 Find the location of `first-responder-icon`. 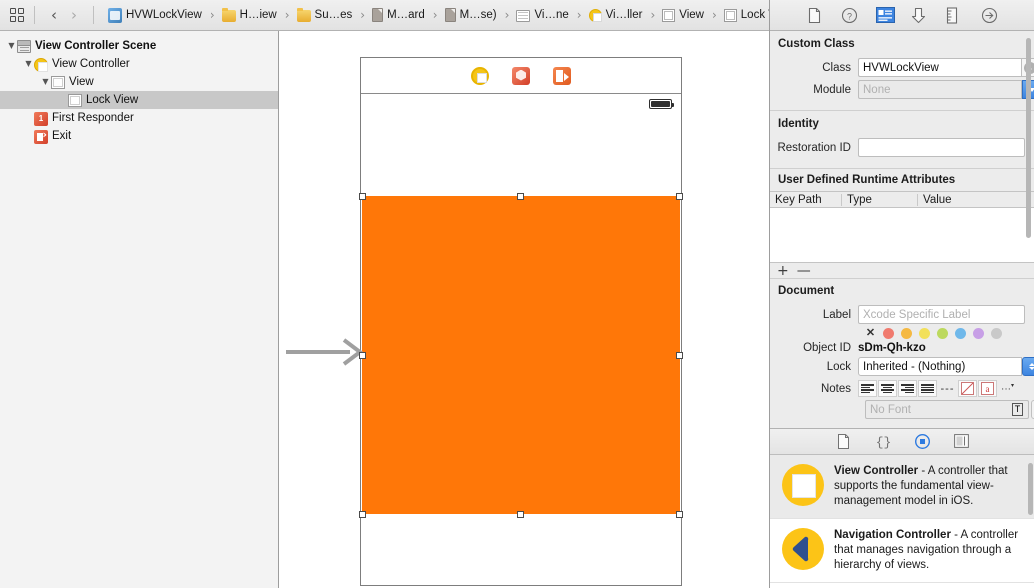

first-responder-icon is located at coordinates (521, 75).